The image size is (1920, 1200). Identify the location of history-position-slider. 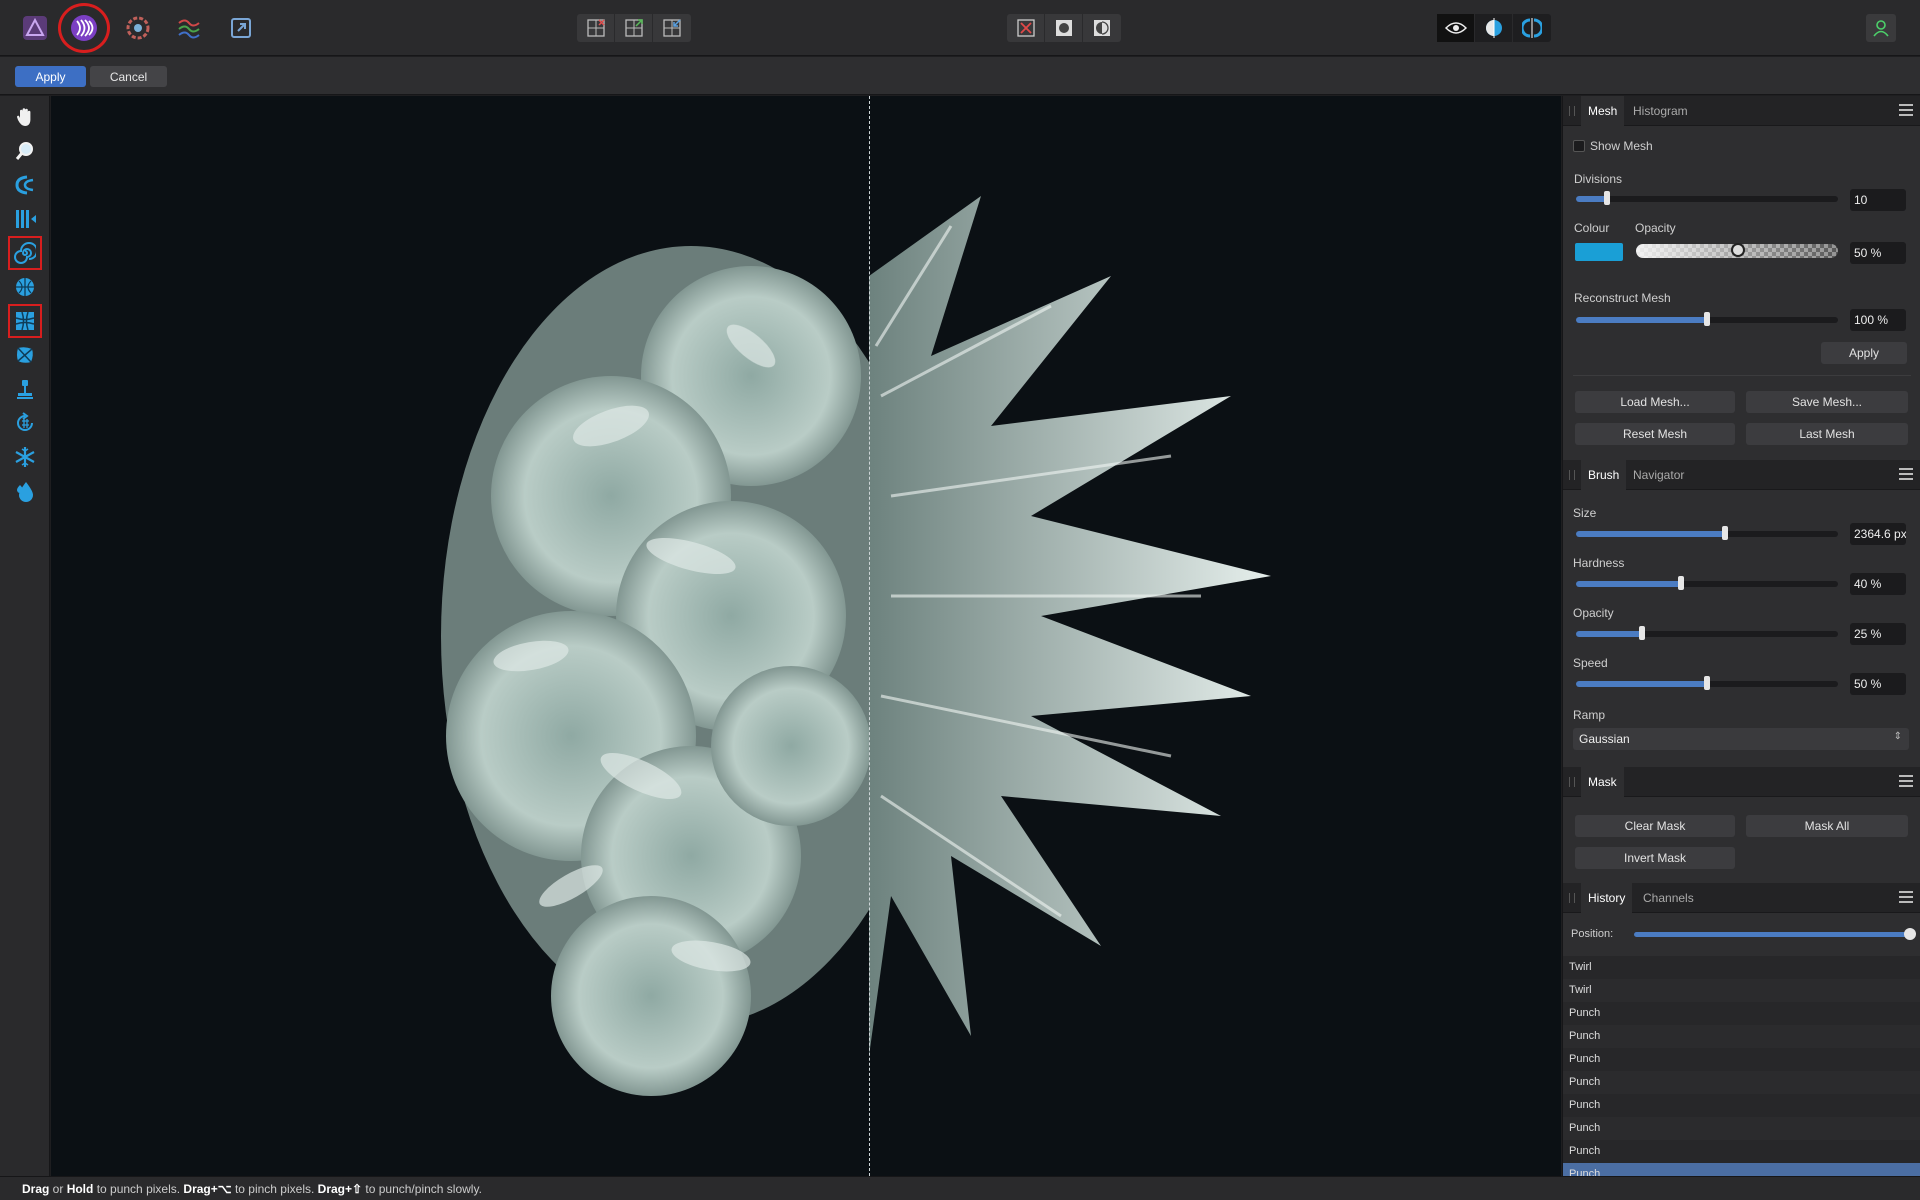
(1775, 934).